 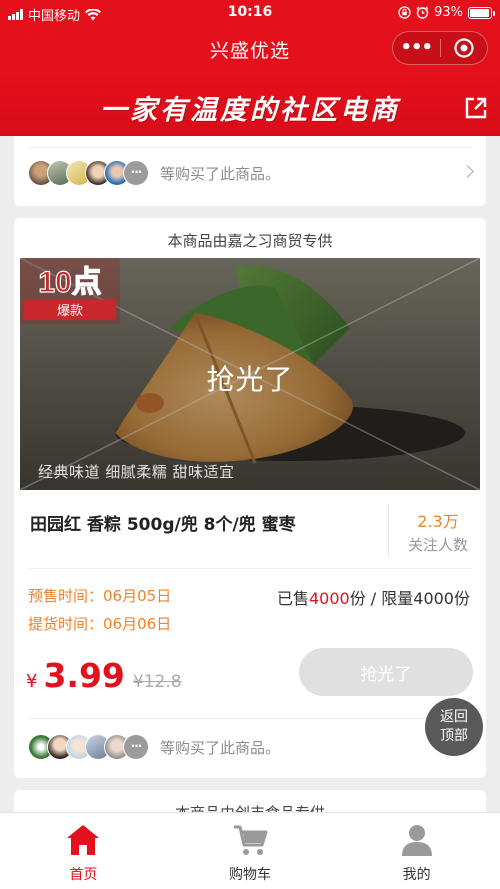 What do you see at coordinates (250, 13) in the screenshot?
I see `status-bar: 中国移动 10:16 93%` at bounding box center [250, 13].